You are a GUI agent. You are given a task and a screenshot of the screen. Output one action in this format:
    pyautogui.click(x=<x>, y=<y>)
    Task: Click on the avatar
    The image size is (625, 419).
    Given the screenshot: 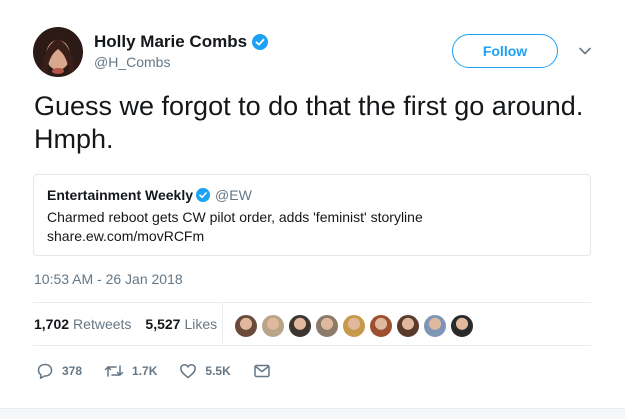 What is the action you would take?
    pyautogui.click(x=58, y=52)
    